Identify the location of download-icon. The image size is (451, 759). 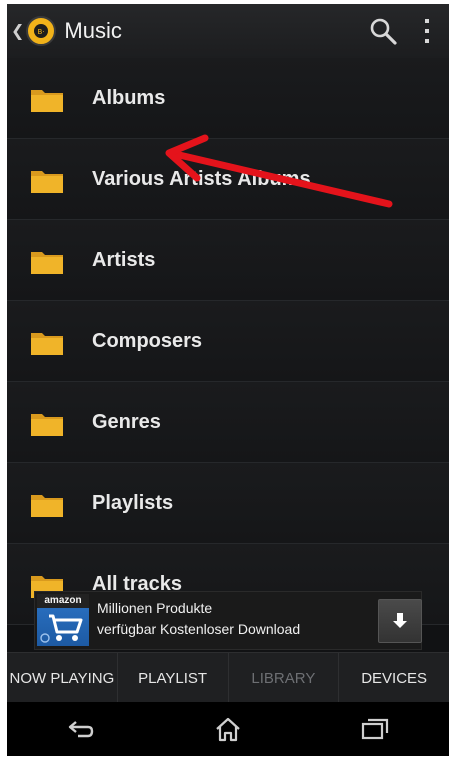
(400, 621).